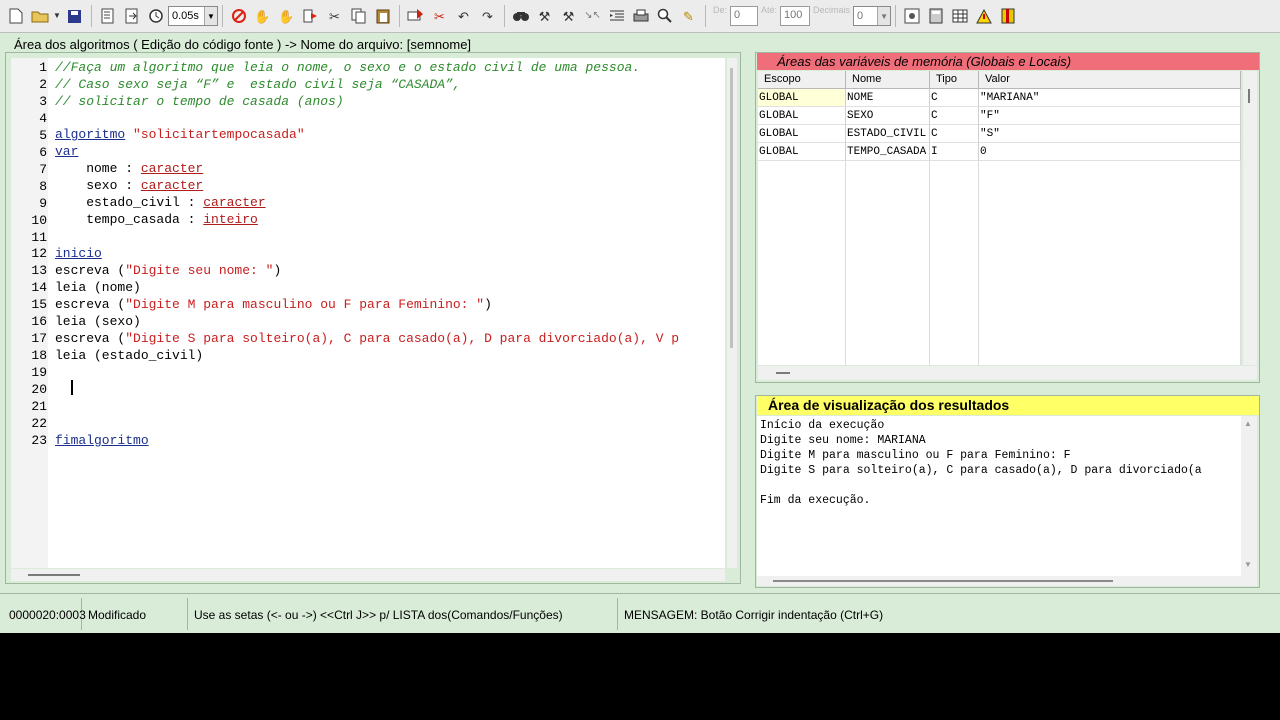  I want to click on line-number: 15, so click(39, 305).